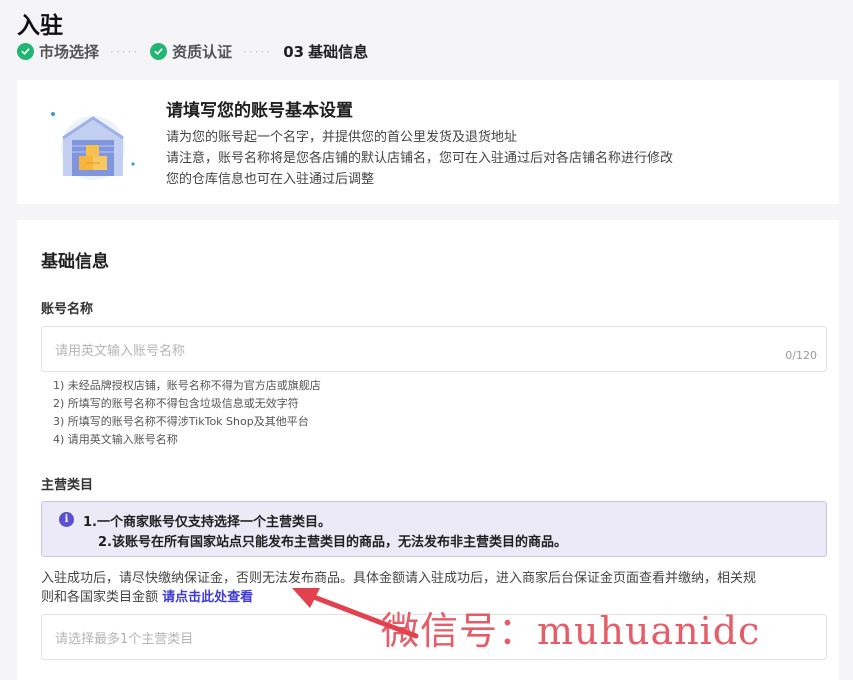 The image size is (853, 680). I want to click on warehouse-illustration, so click(93, 146).